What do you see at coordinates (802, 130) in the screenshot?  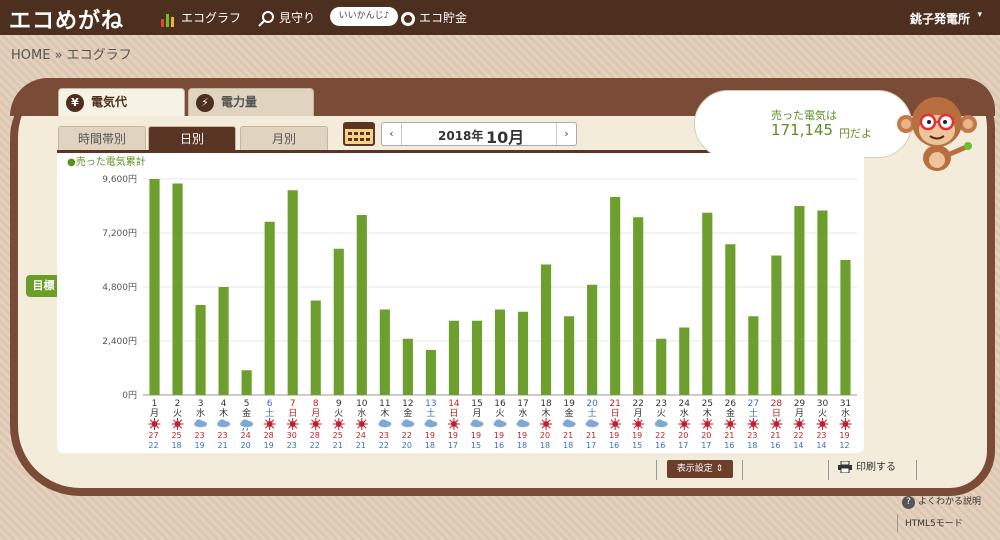 I see `bubble-amount: 171,145` at bounding box center [802, 130].